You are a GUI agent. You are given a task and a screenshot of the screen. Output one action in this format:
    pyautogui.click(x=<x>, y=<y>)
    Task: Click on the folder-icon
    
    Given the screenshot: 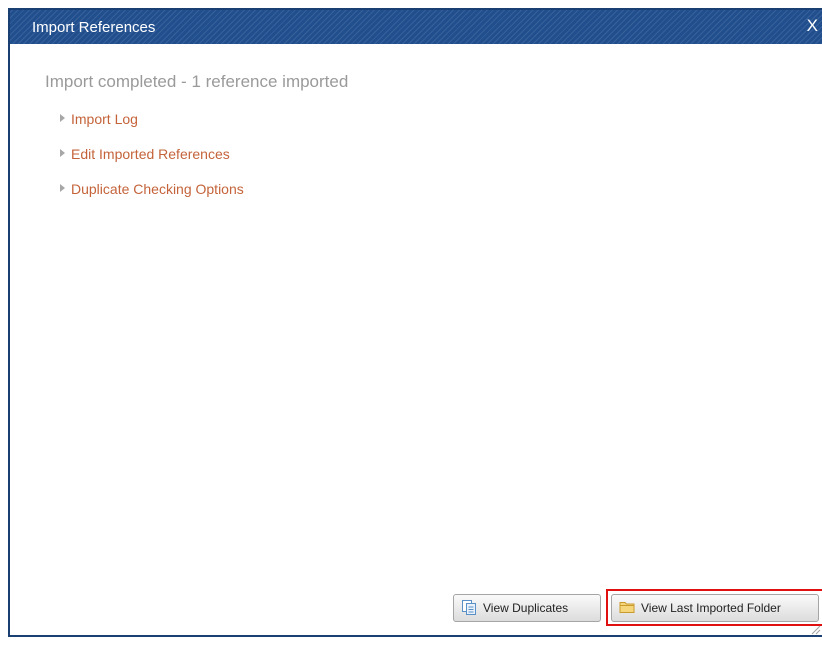 What is the action you would take?
    pyautogui.click(x=627, y=608)
    